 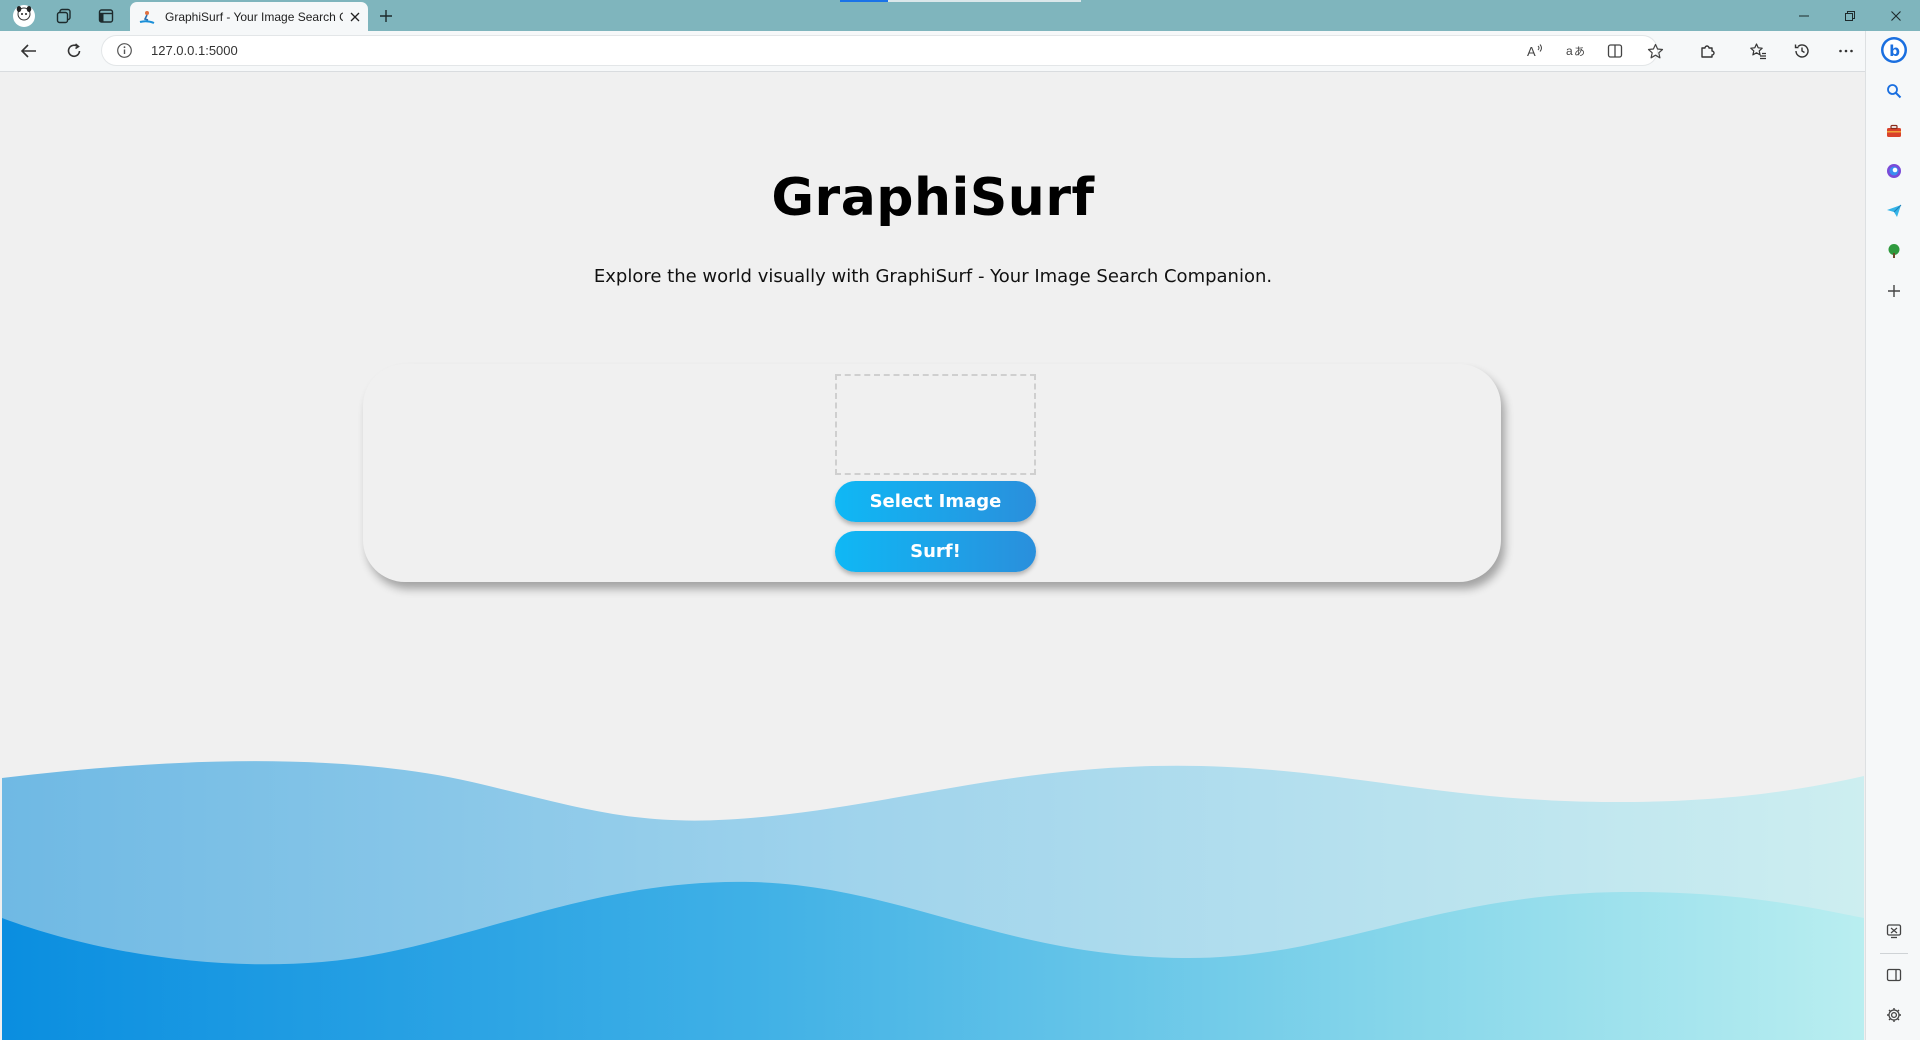 I want to click on favorites-button, so click(x=1758, y=51).